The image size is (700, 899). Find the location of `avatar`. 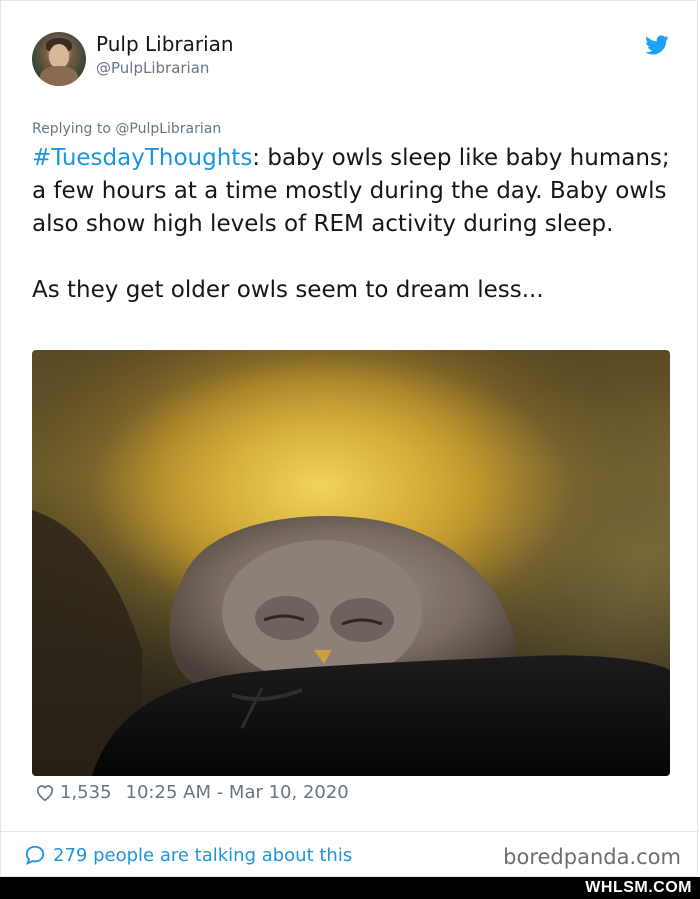

avatar is located at coordinates (59, 59).